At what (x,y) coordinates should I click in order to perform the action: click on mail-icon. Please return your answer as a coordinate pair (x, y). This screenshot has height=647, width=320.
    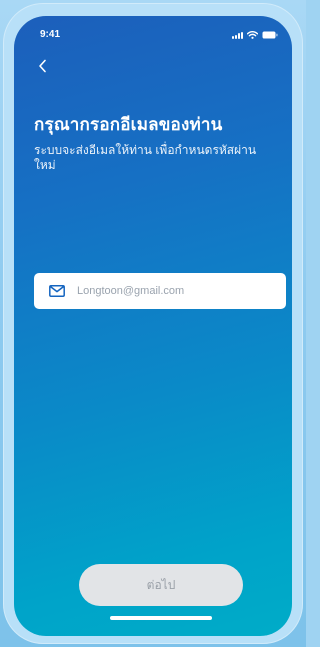
    Looking at the image, I should click on (57, 291).